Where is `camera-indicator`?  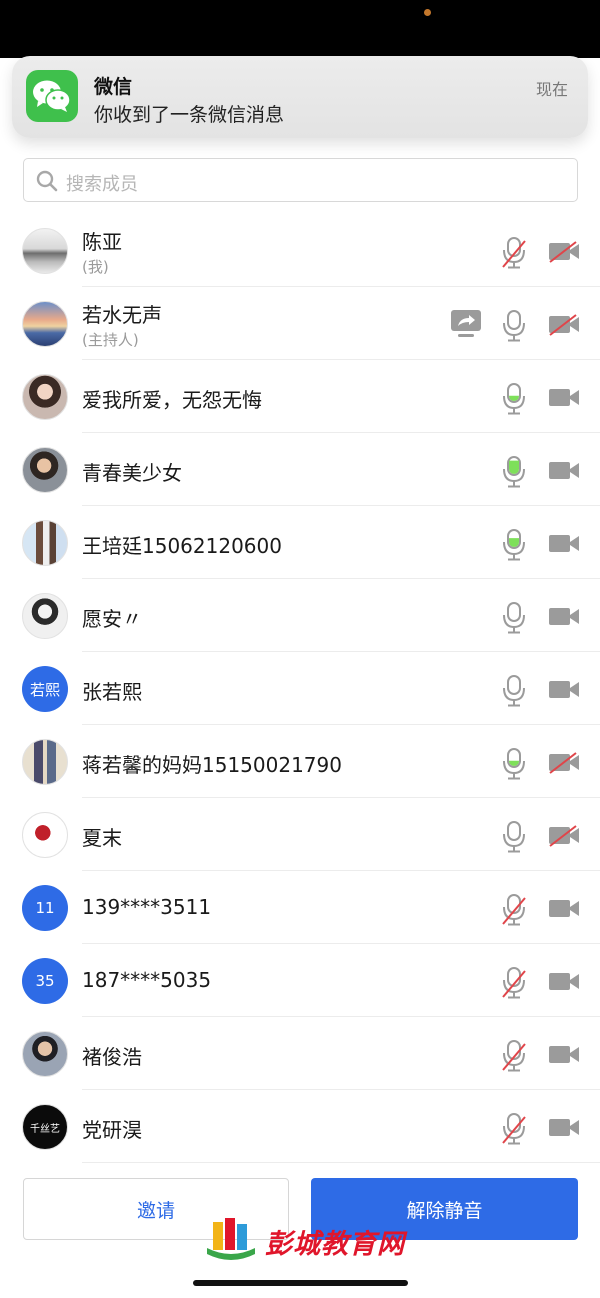
camera-indicator is located at coordinates (427, 12).